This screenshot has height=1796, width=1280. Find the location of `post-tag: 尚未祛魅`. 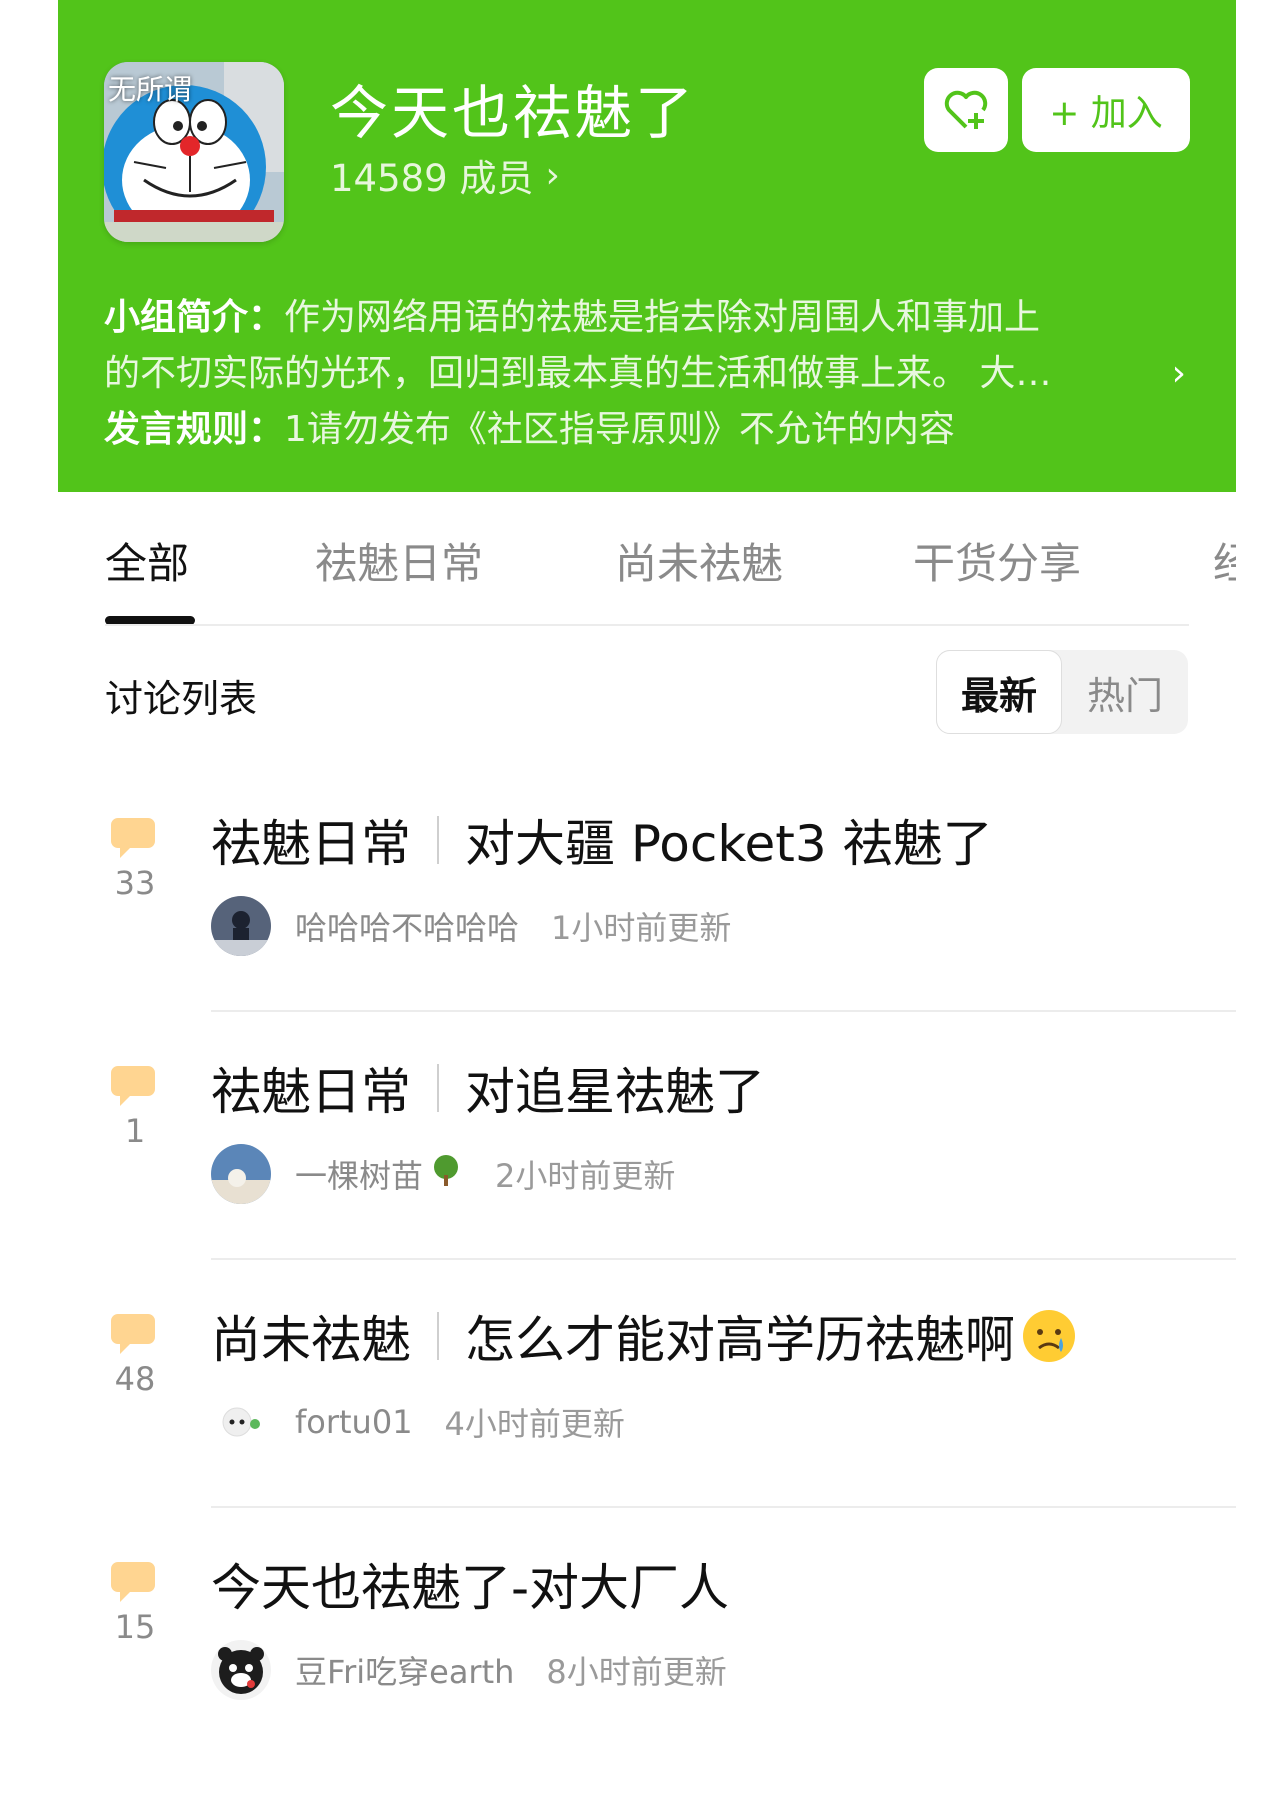

post-tag: 尚未祛魅 is located at coordinates (311, 1340).